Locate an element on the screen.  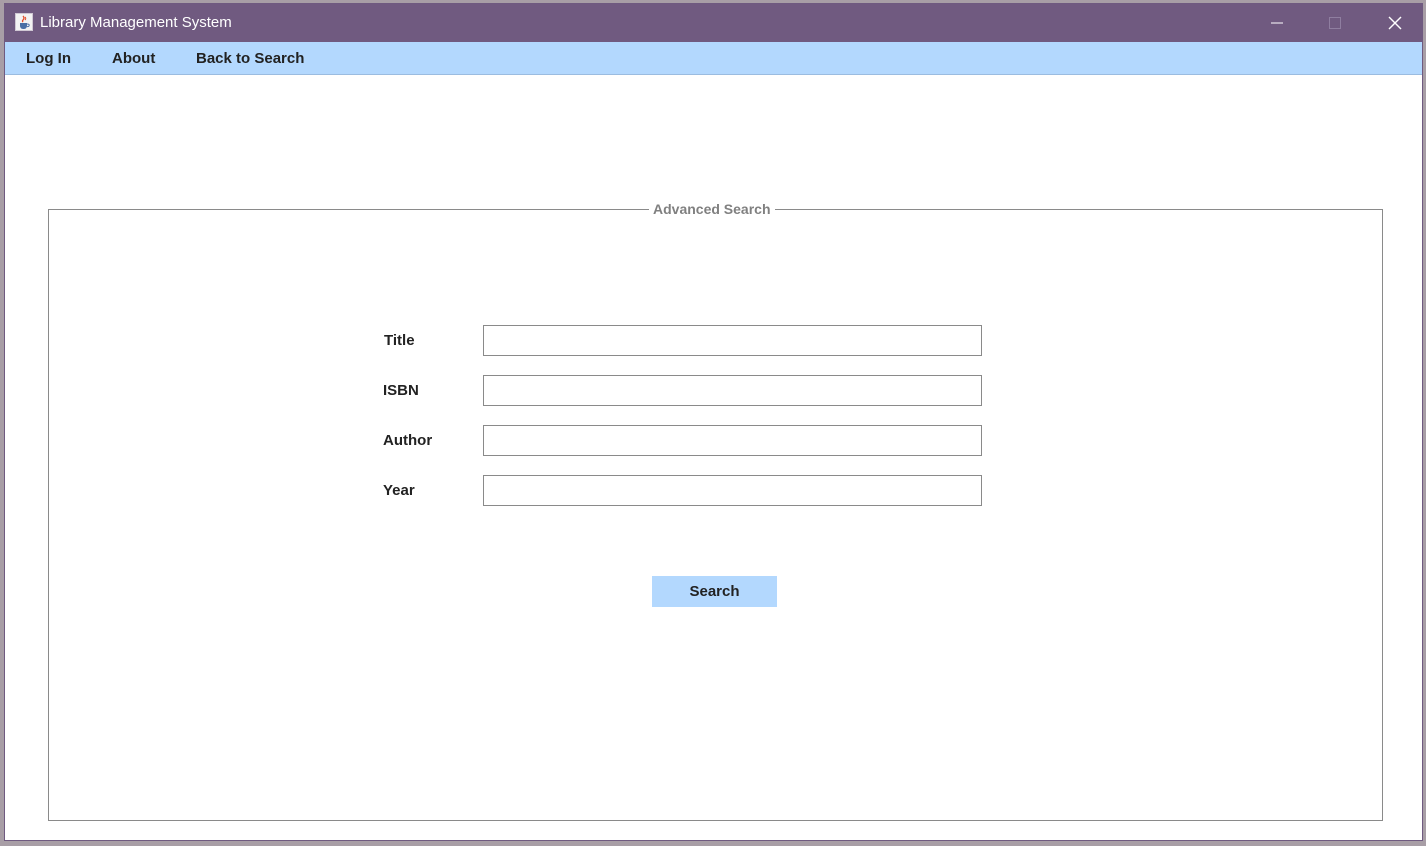
title-bar: Library Management System is located at coordinates (713, 23).